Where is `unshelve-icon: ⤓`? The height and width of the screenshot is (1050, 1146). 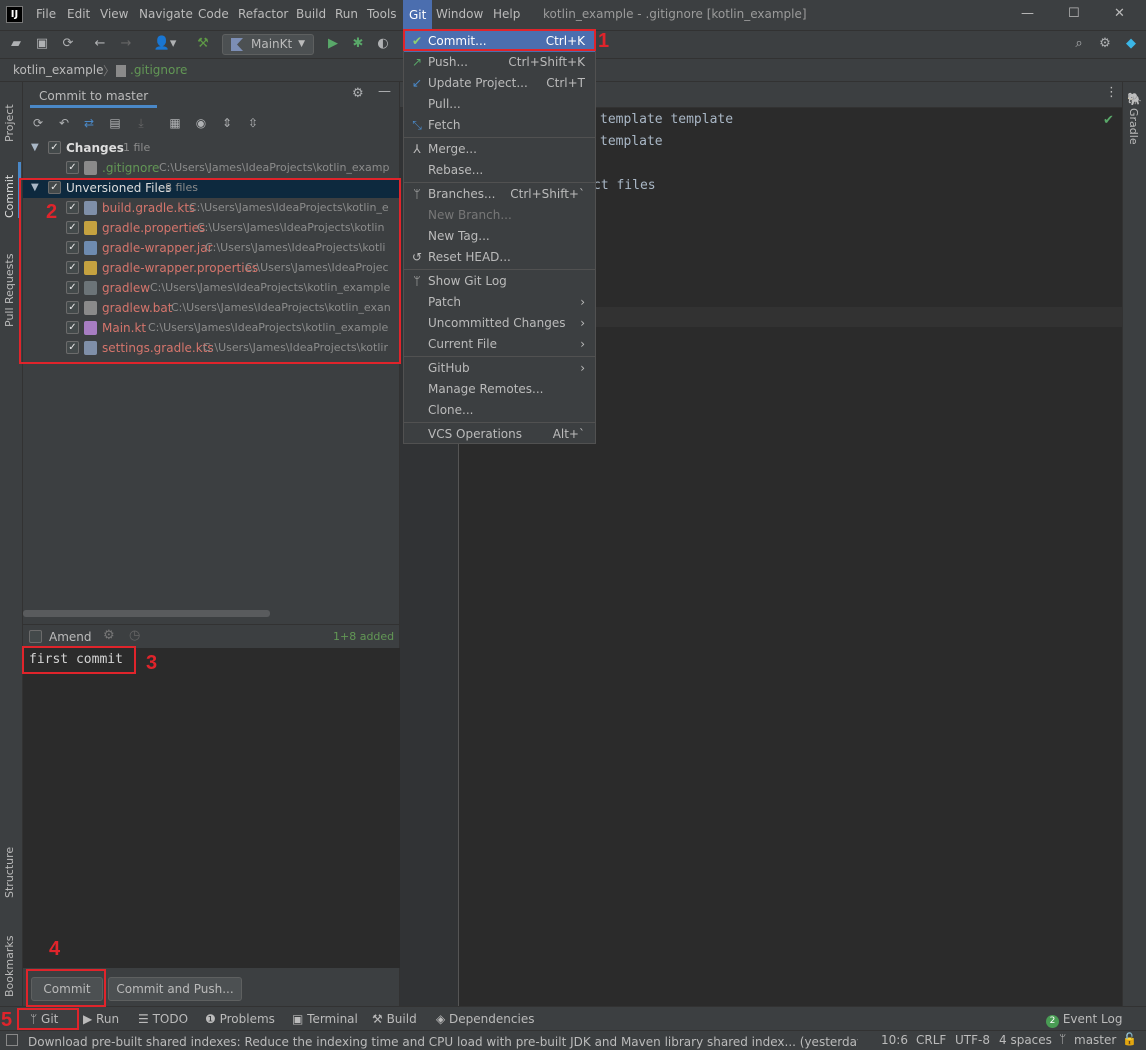
unshelve-icon: ⤓ is located at coordinates (141, 123).